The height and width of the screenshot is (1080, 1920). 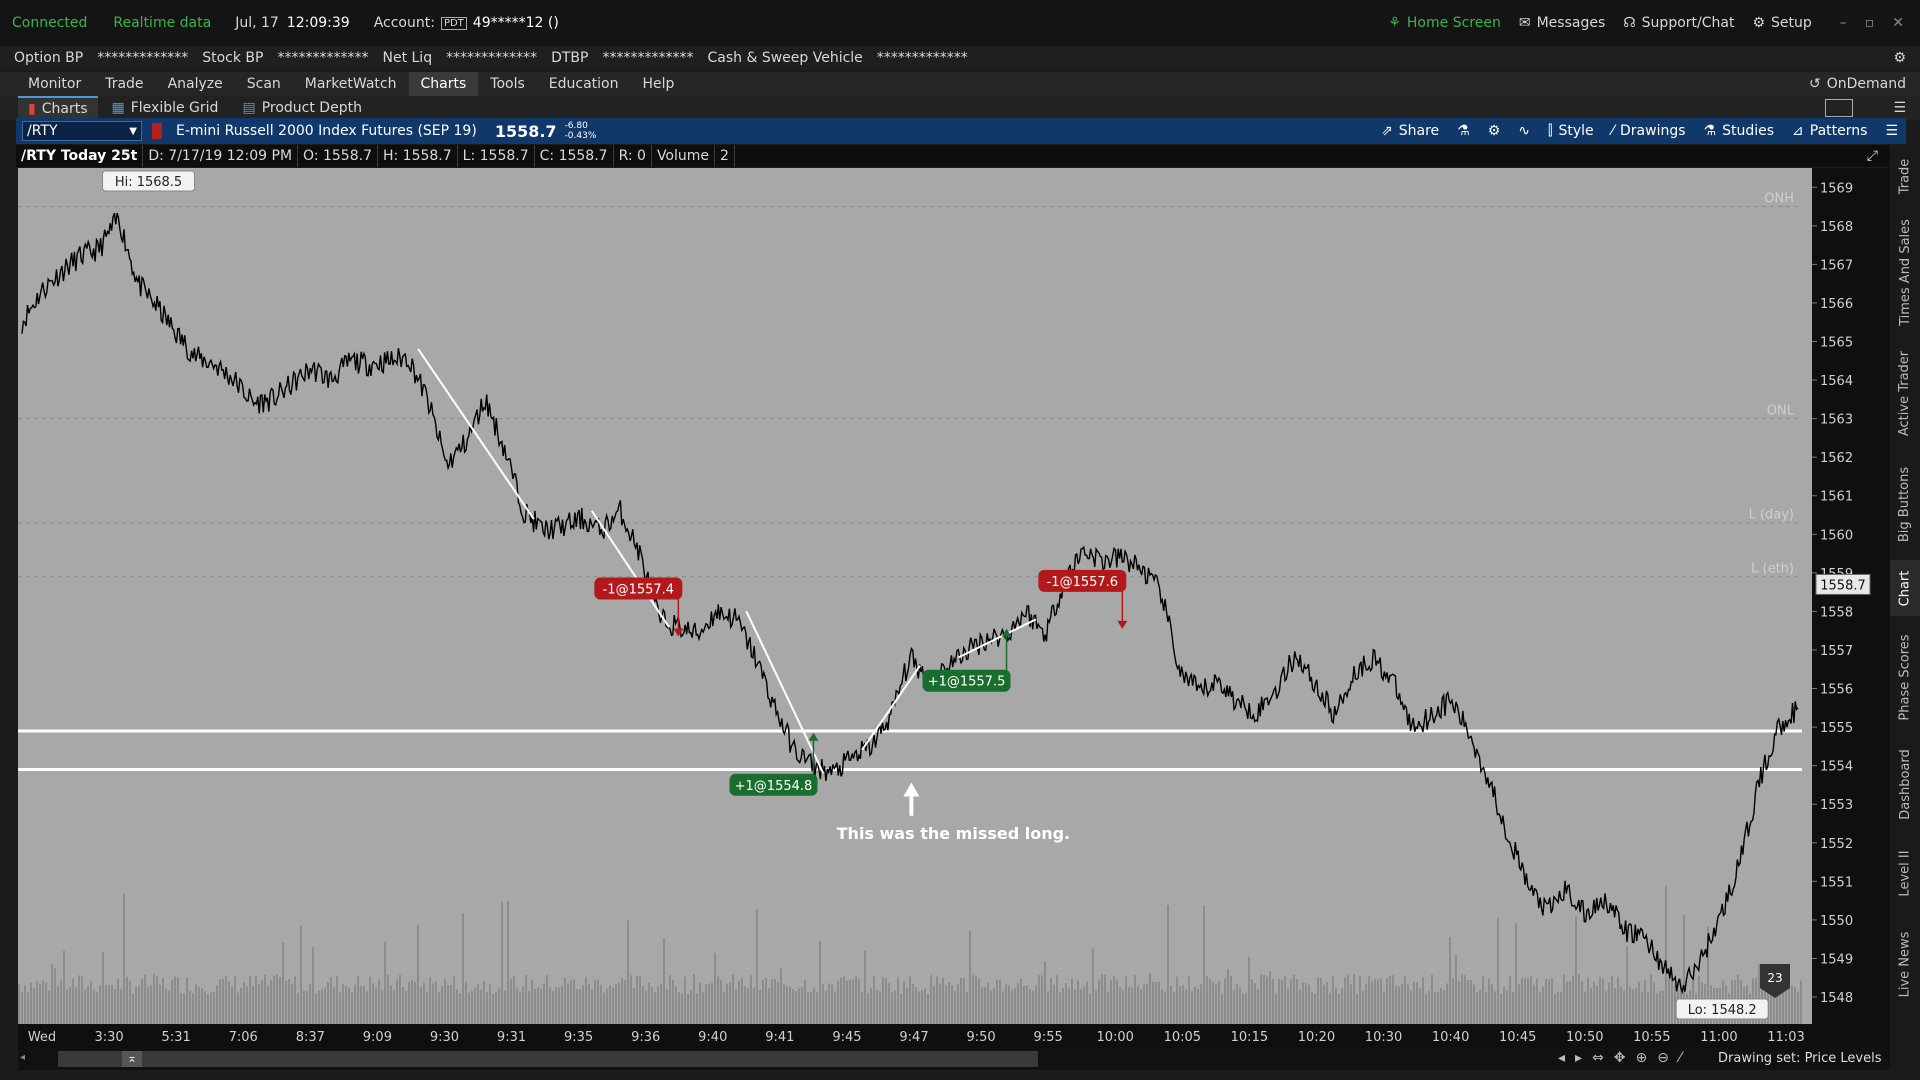 I want to click on close-button: ✕, so click(x=1898, y=23).